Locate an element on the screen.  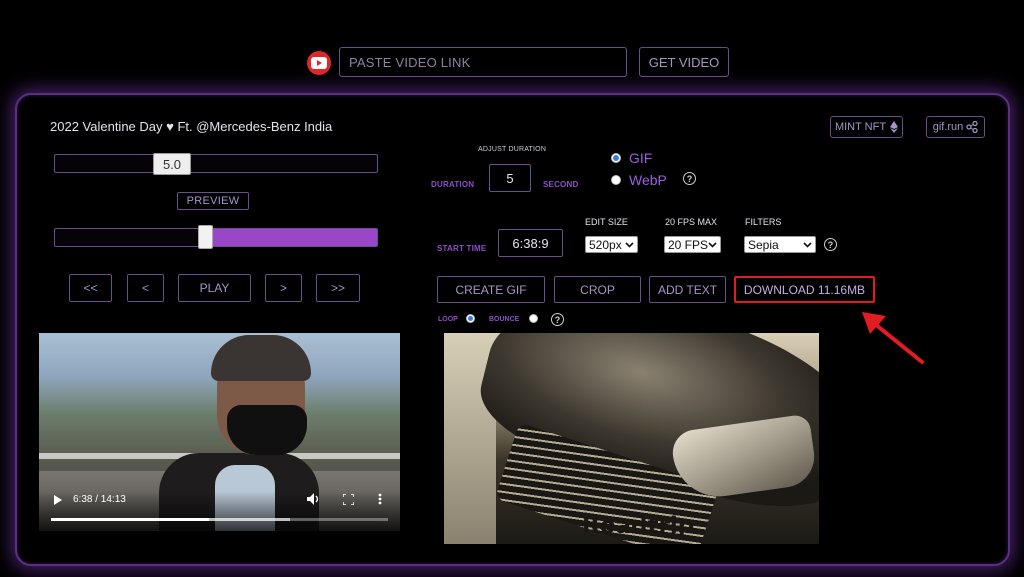
annotation-arrow-icon is located at coordinates (893, 338).